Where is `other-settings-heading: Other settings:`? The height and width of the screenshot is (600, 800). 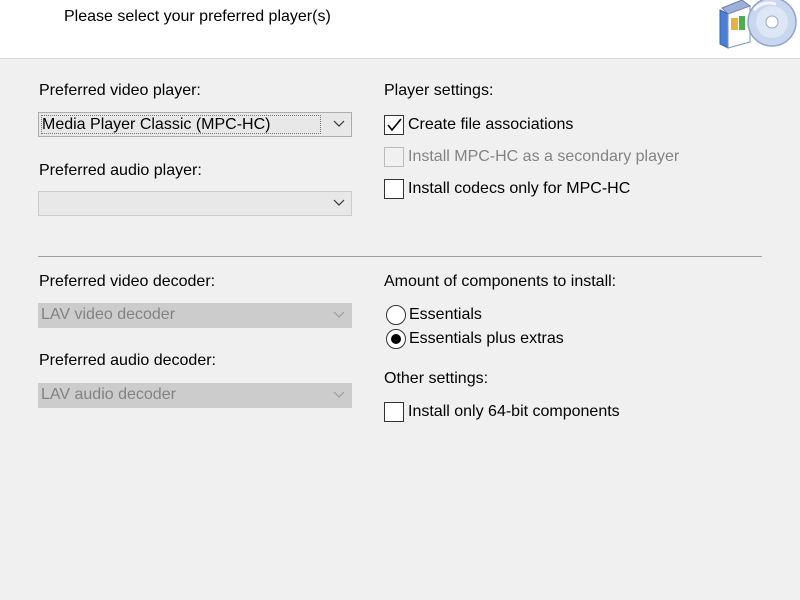 other-settings-heading: Other settings: is located at coordinates (436, 378).